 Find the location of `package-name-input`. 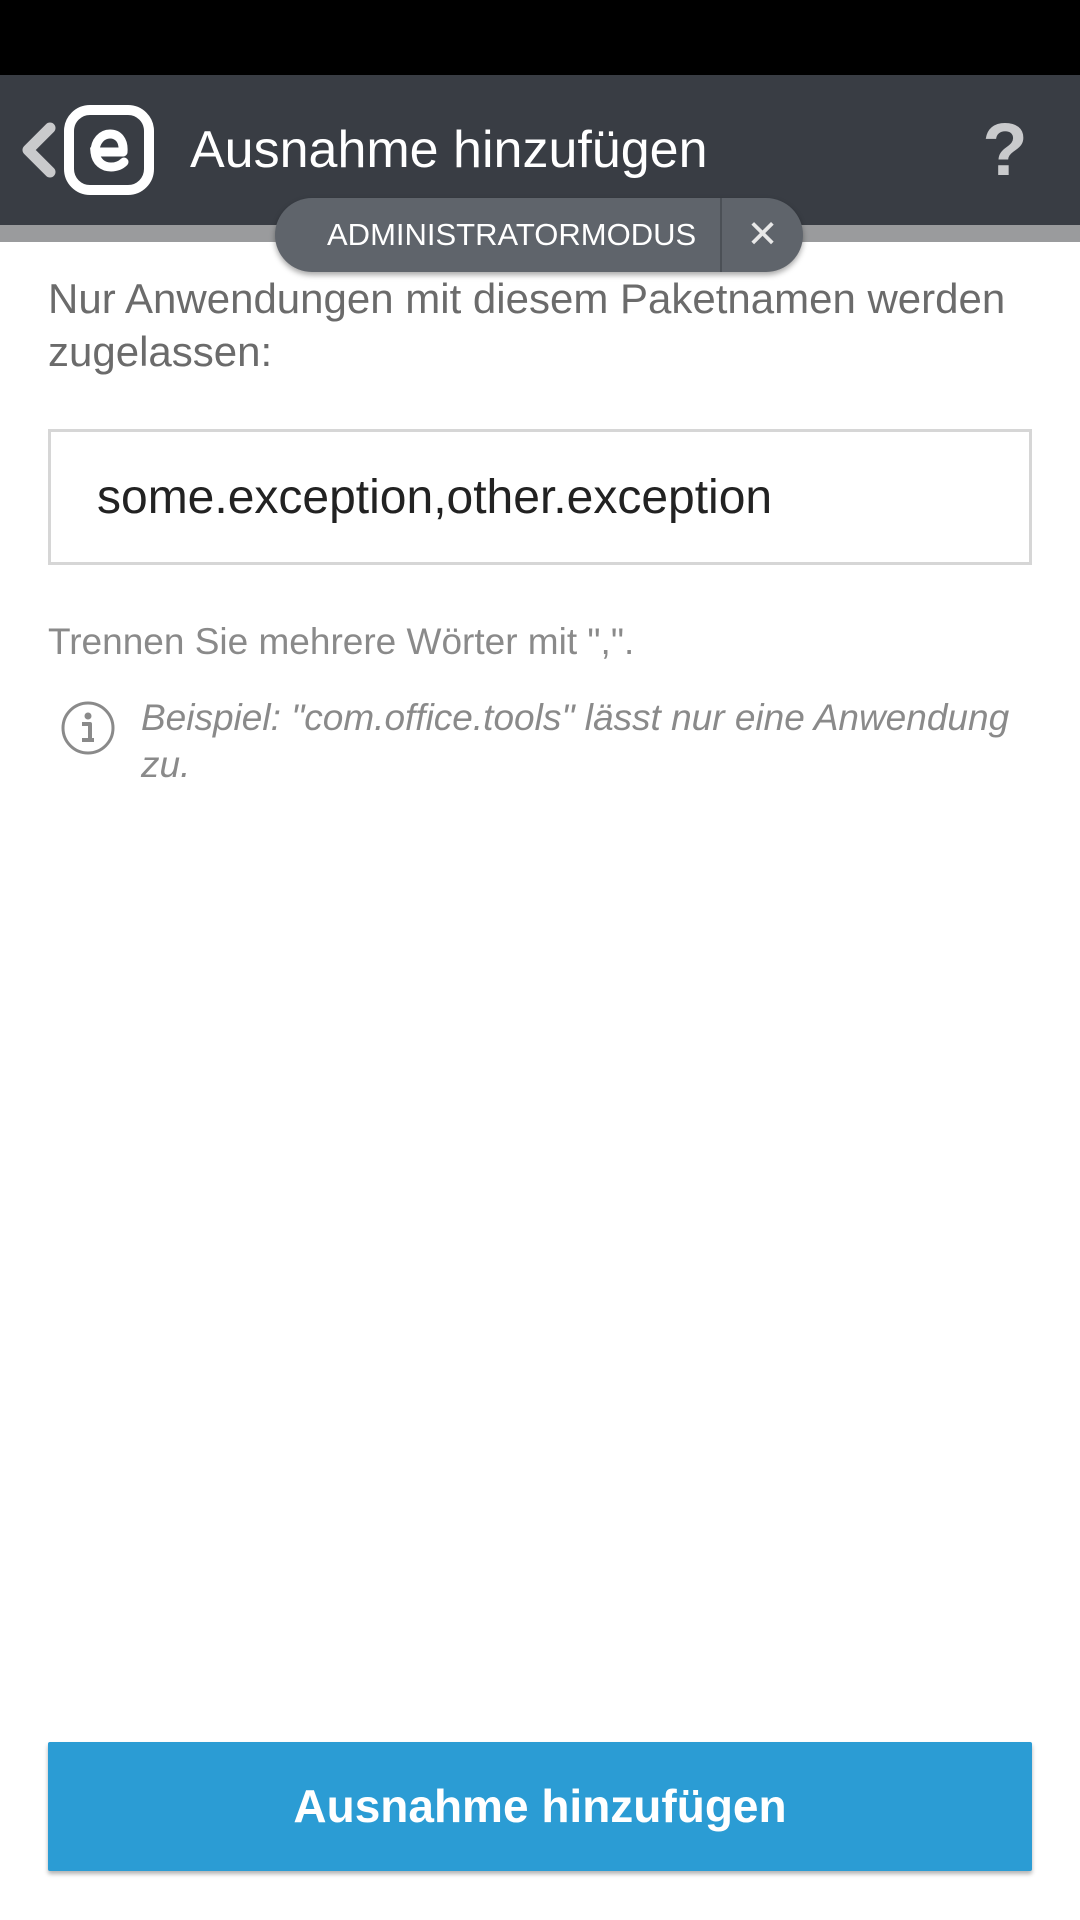

package-name-input is located at coordinates (540, 497).